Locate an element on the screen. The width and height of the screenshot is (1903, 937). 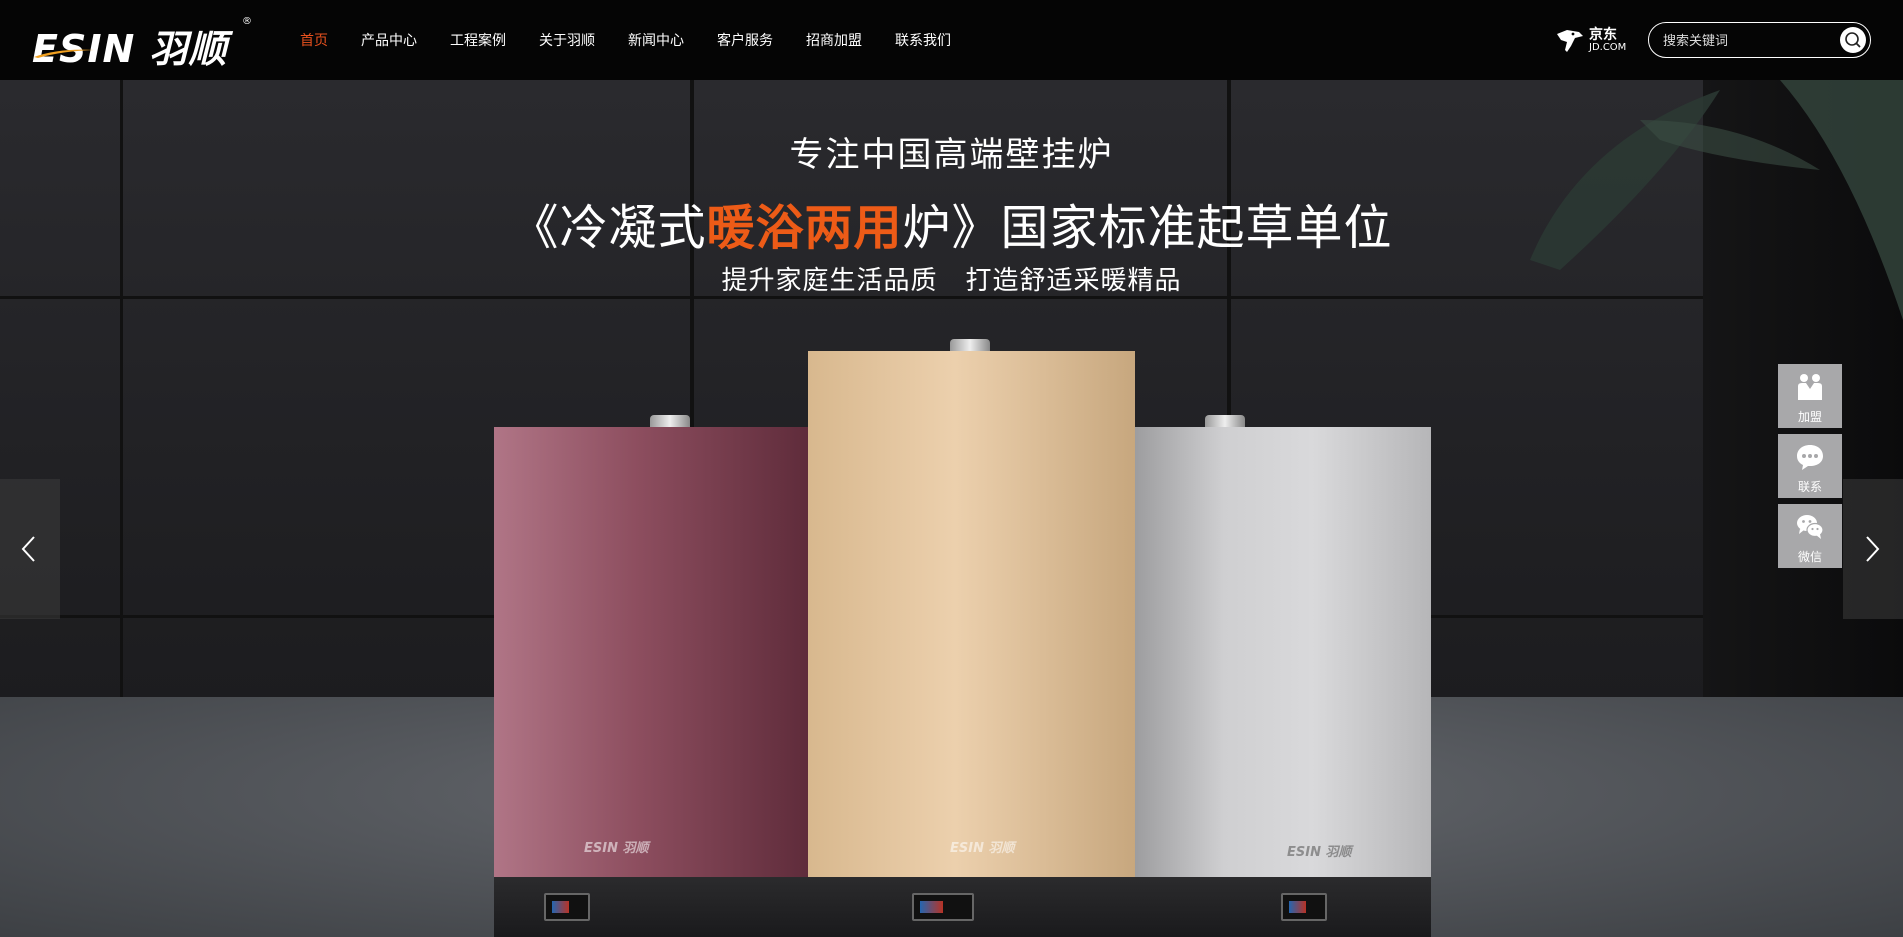
hero-subtitle: 《冷凝式暖浴两用炉》国家标准起草单位 is located at coordinates (951, 223).